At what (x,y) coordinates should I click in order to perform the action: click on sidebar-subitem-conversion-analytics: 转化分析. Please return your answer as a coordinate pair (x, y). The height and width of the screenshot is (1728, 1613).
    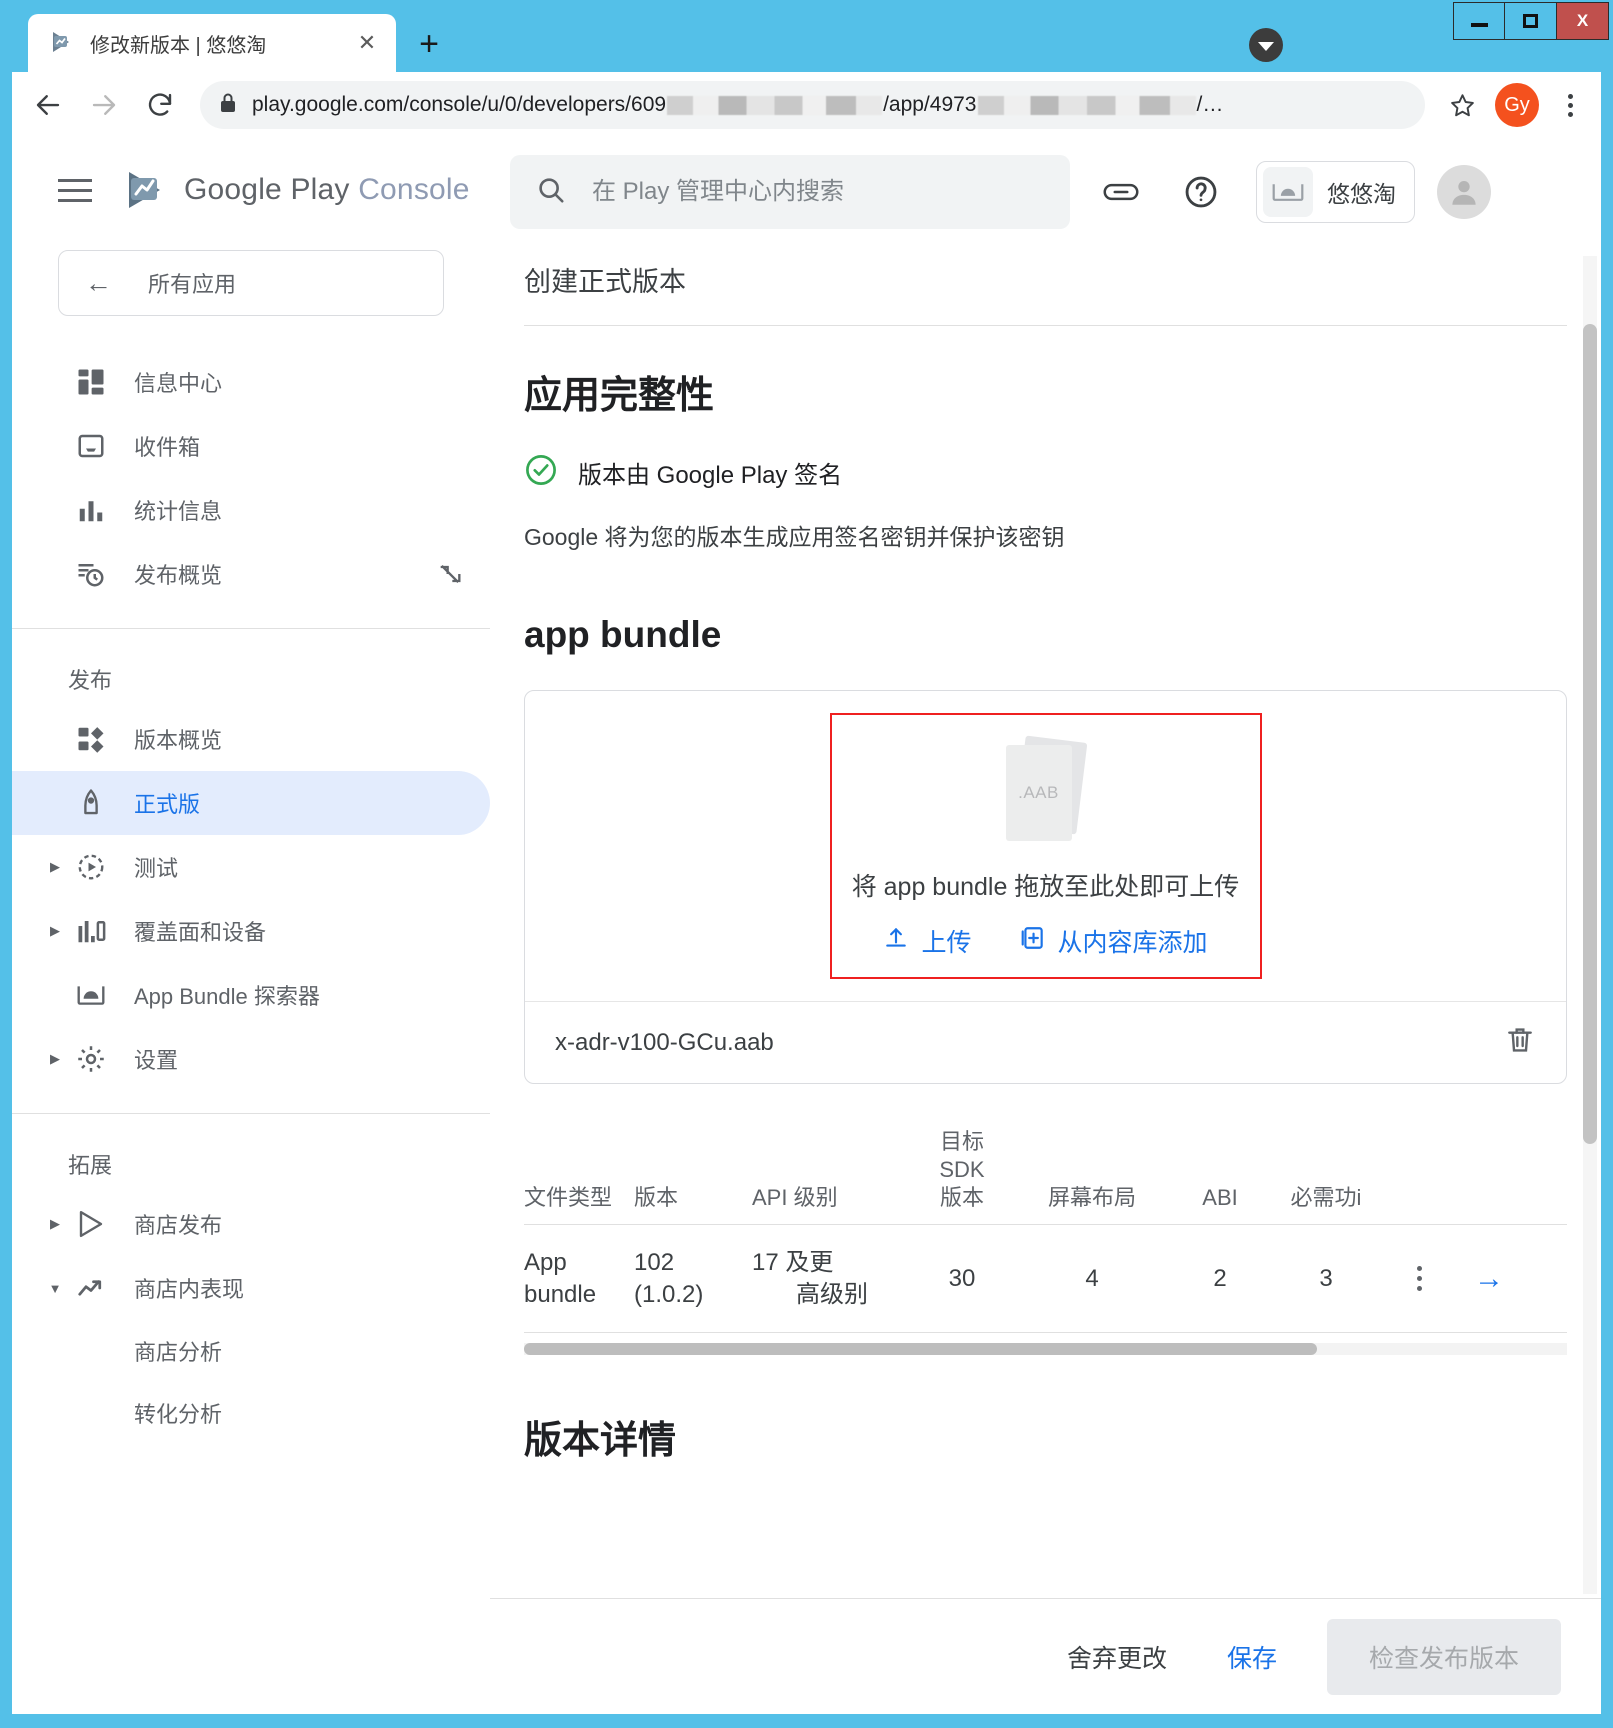
    Looking at the image, I should click on (251, 1413).